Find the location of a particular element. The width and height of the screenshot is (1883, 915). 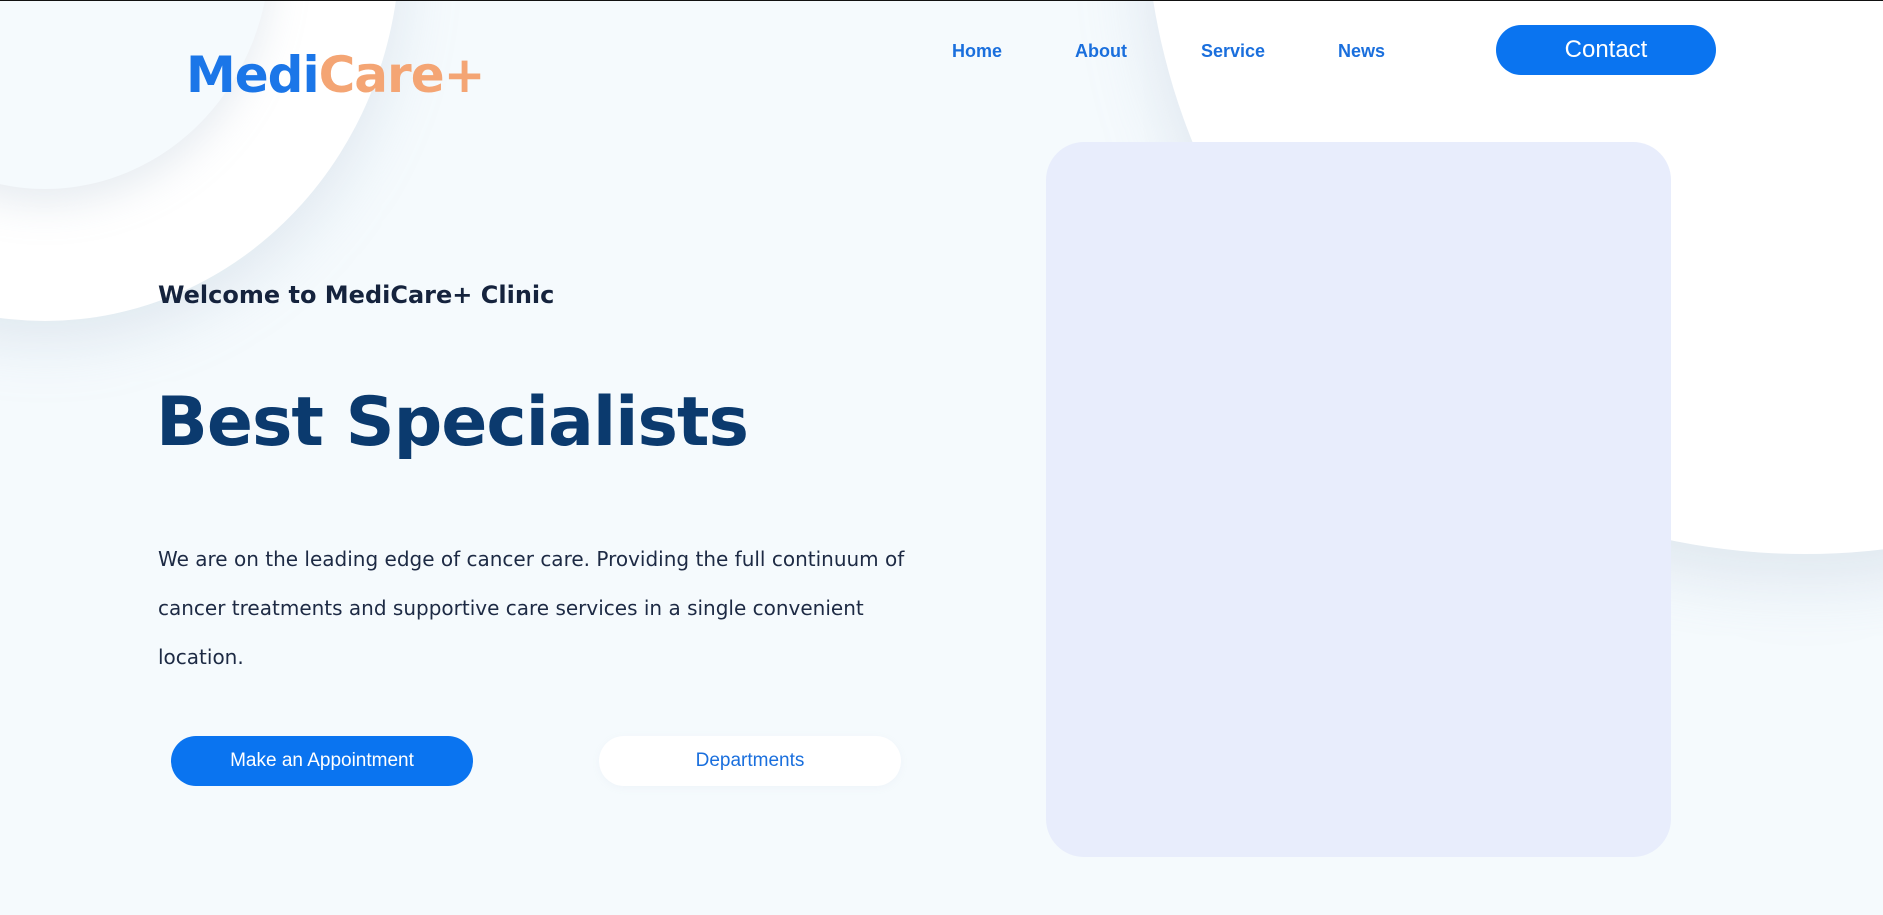

logo-text-care: Care+ is located at coordinates (402, 75).